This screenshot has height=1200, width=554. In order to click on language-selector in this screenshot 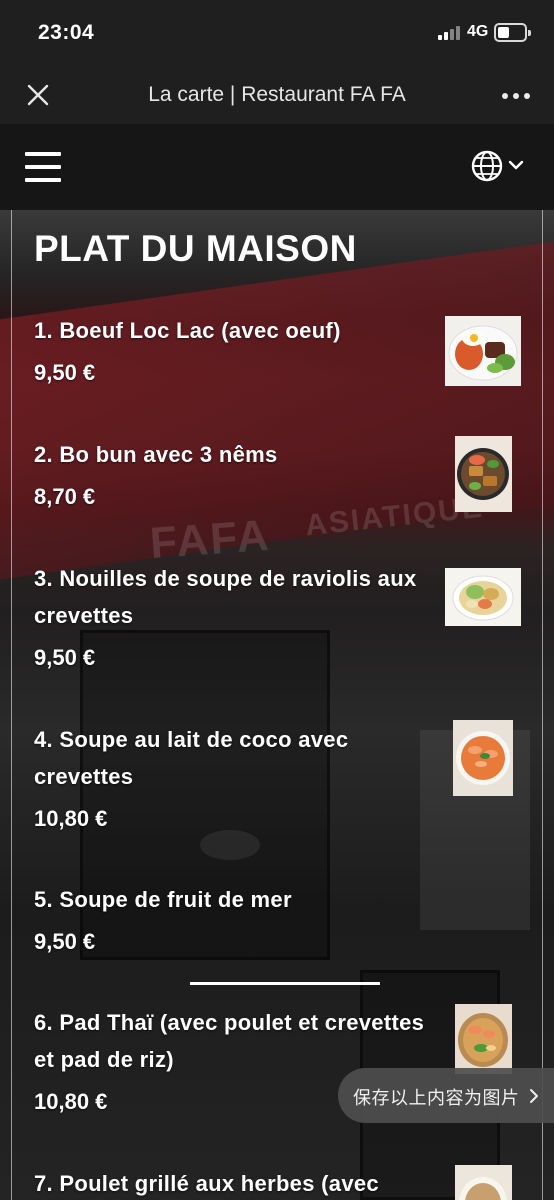, I will do `click(500, 166)`.